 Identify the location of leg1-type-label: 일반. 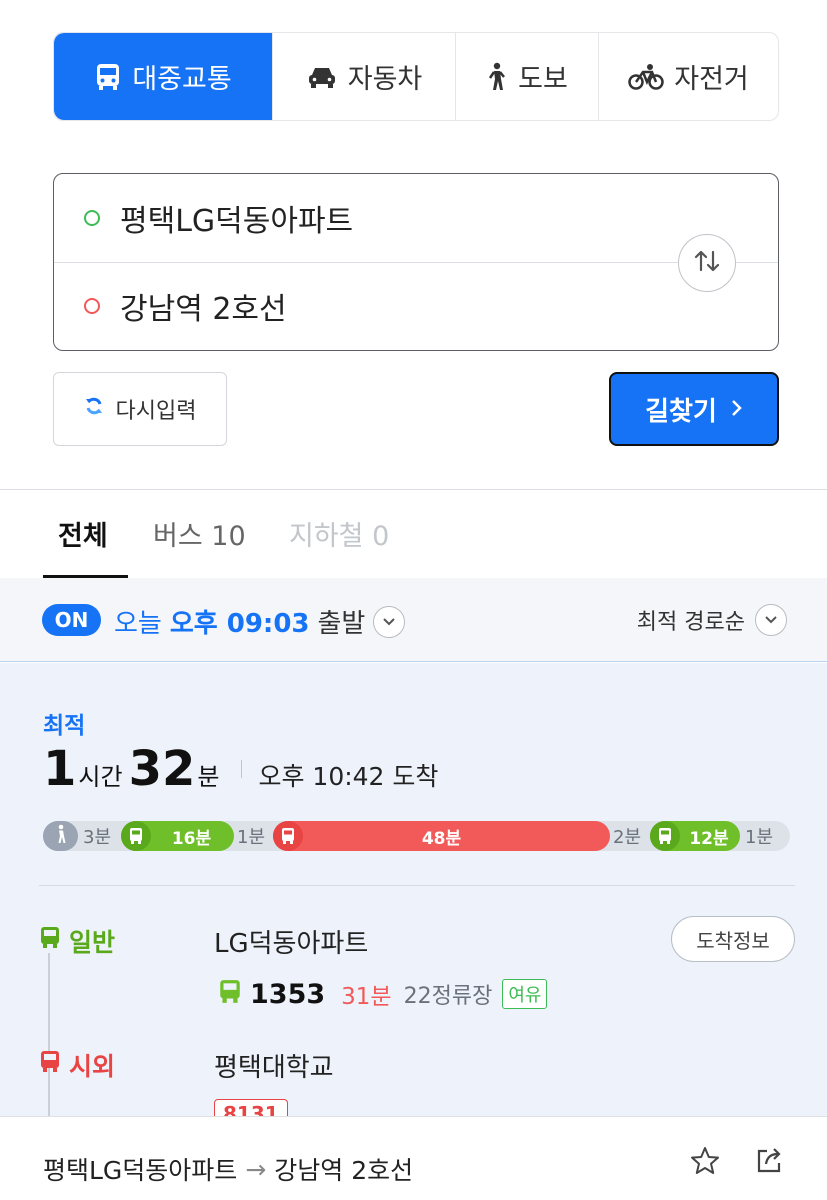
(92, 942).